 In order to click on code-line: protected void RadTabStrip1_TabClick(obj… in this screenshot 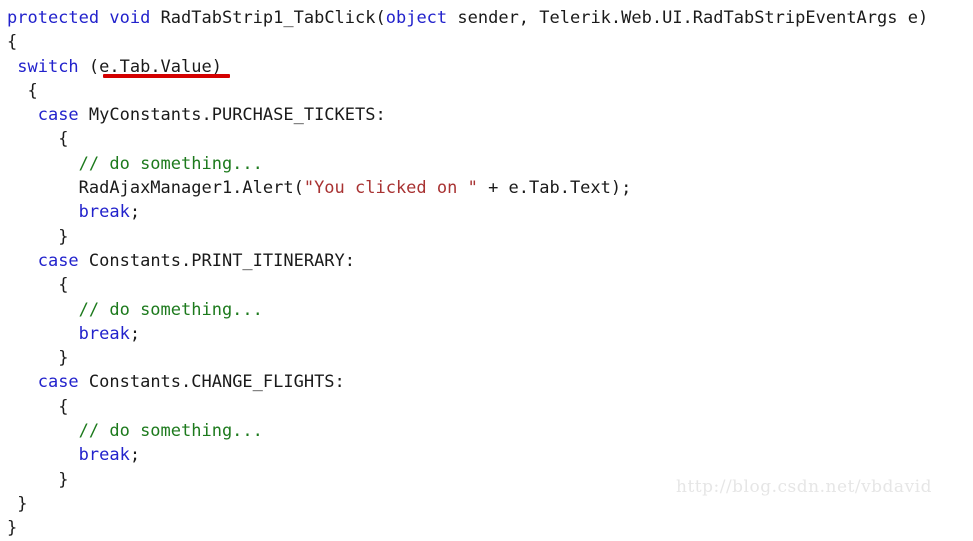, I will do `click(486, 18)`.